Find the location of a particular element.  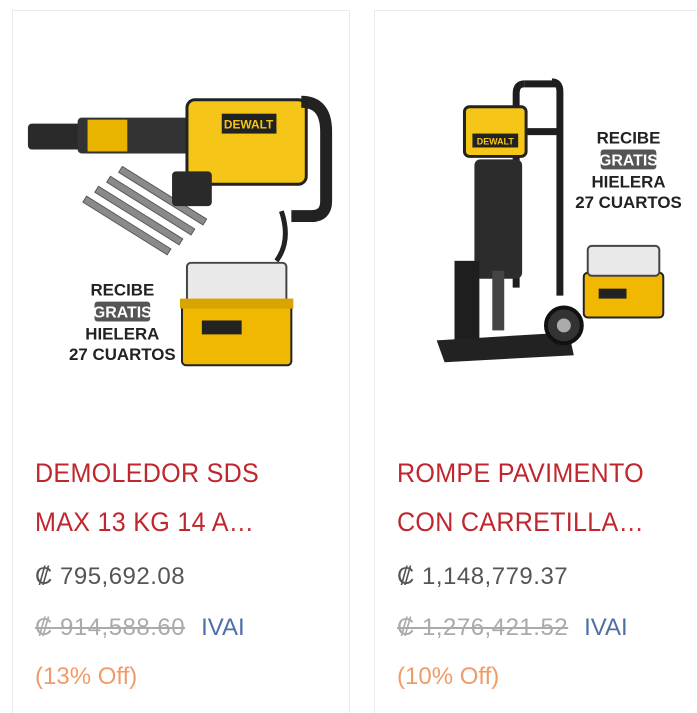

old-price: ₡ 914,588.60 is located at coordinates (110, 627).